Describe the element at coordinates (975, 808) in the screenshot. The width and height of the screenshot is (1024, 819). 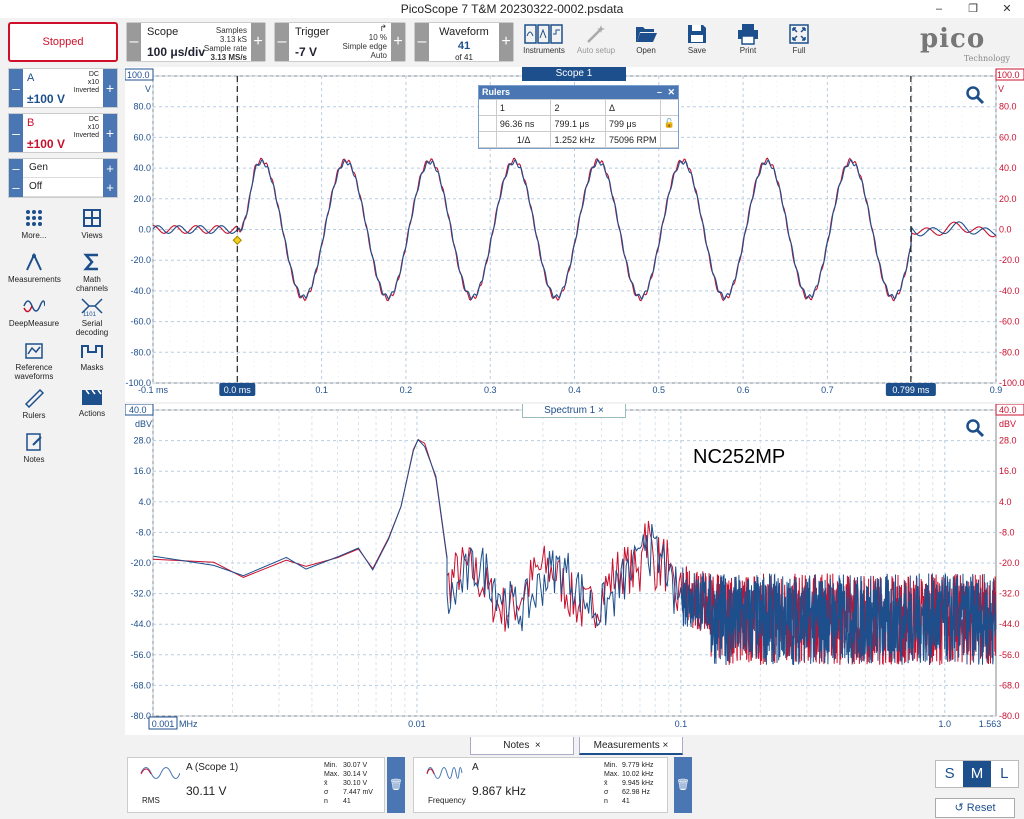
I see `reset-button: ↺ Reset` at that location.